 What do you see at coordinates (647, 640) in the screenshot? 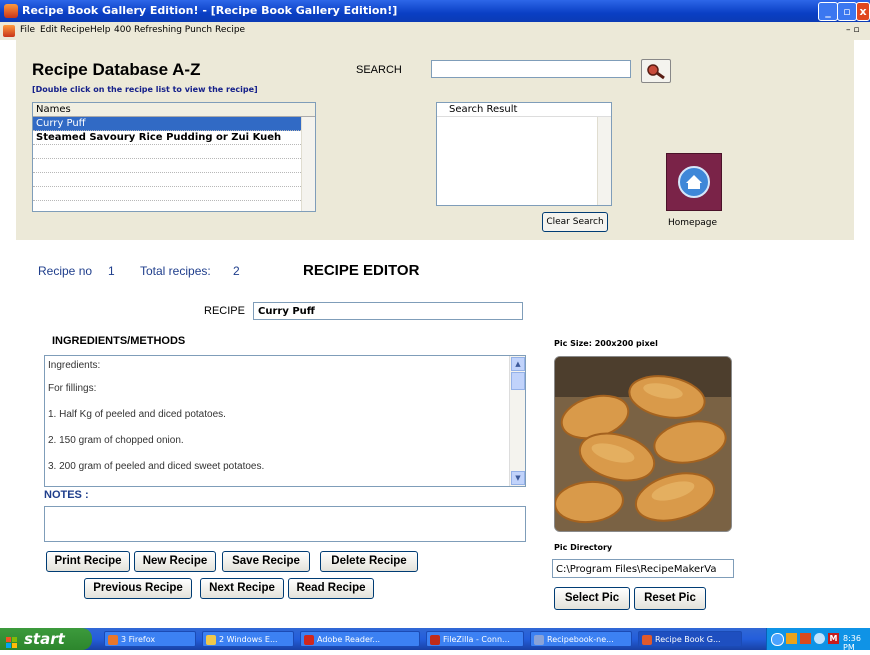
I see `recipe-app-icon` at bounding box center [647, 640].